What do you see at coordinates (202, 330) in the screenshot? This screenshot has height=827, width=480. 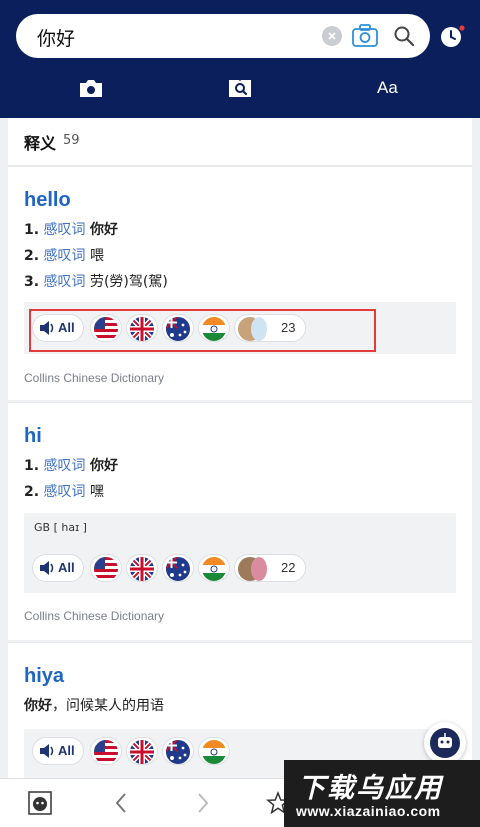 I see `highlight-box` at bounding box center [202, 330].